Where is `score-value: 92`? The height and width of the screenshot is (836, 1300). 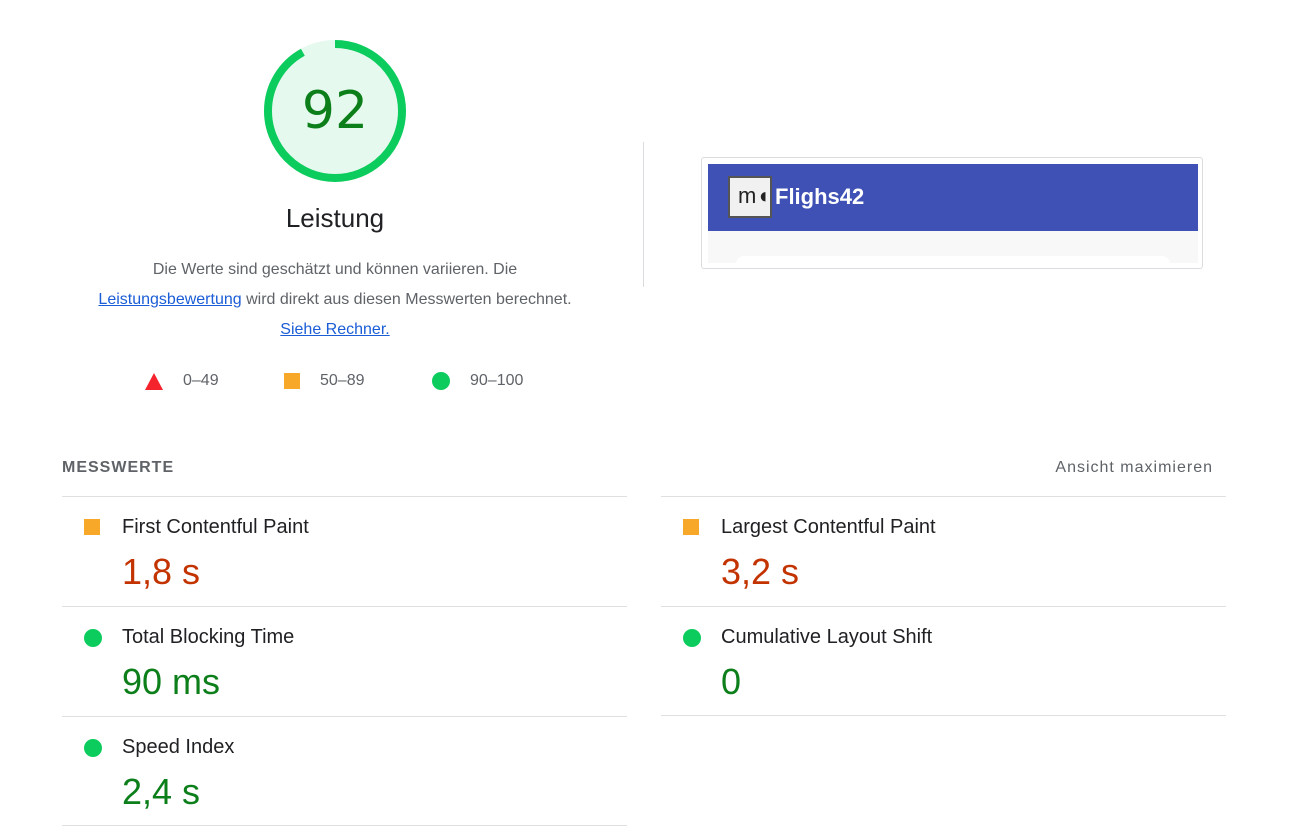
score-value: 92 is located at coordinates (335, 111).